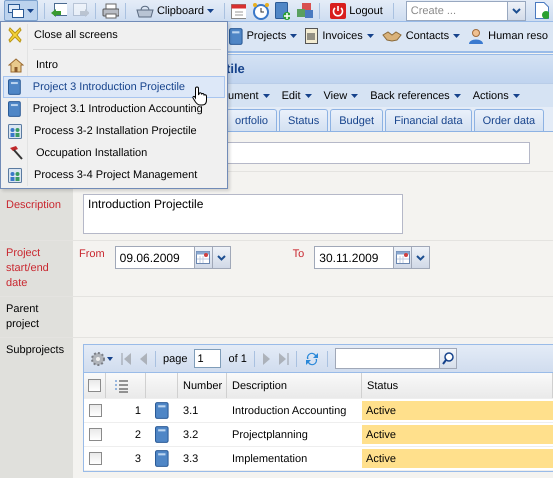 The height and width of the screenshot is (478, 553). What do you see at coordinates (282, 11) in the screenshot?
I see `book-add-icon` at bounding box center [282, 11].